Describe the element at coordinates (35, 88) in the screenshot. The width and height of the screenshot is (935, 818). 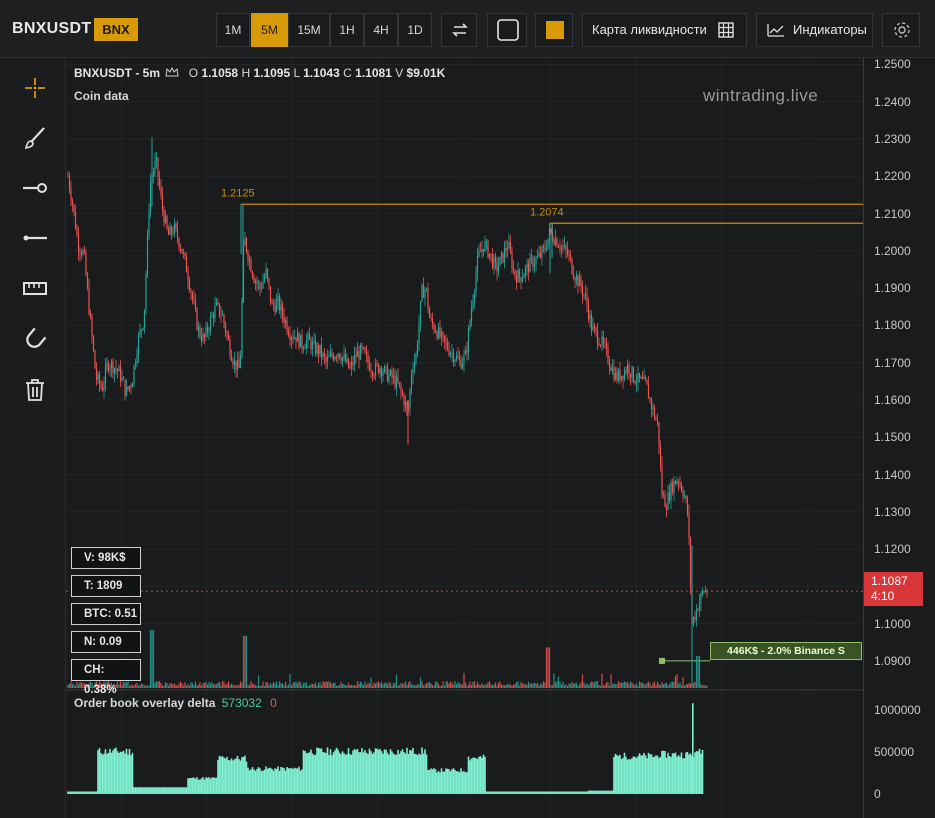
I see `crosshair-tool` at that location.